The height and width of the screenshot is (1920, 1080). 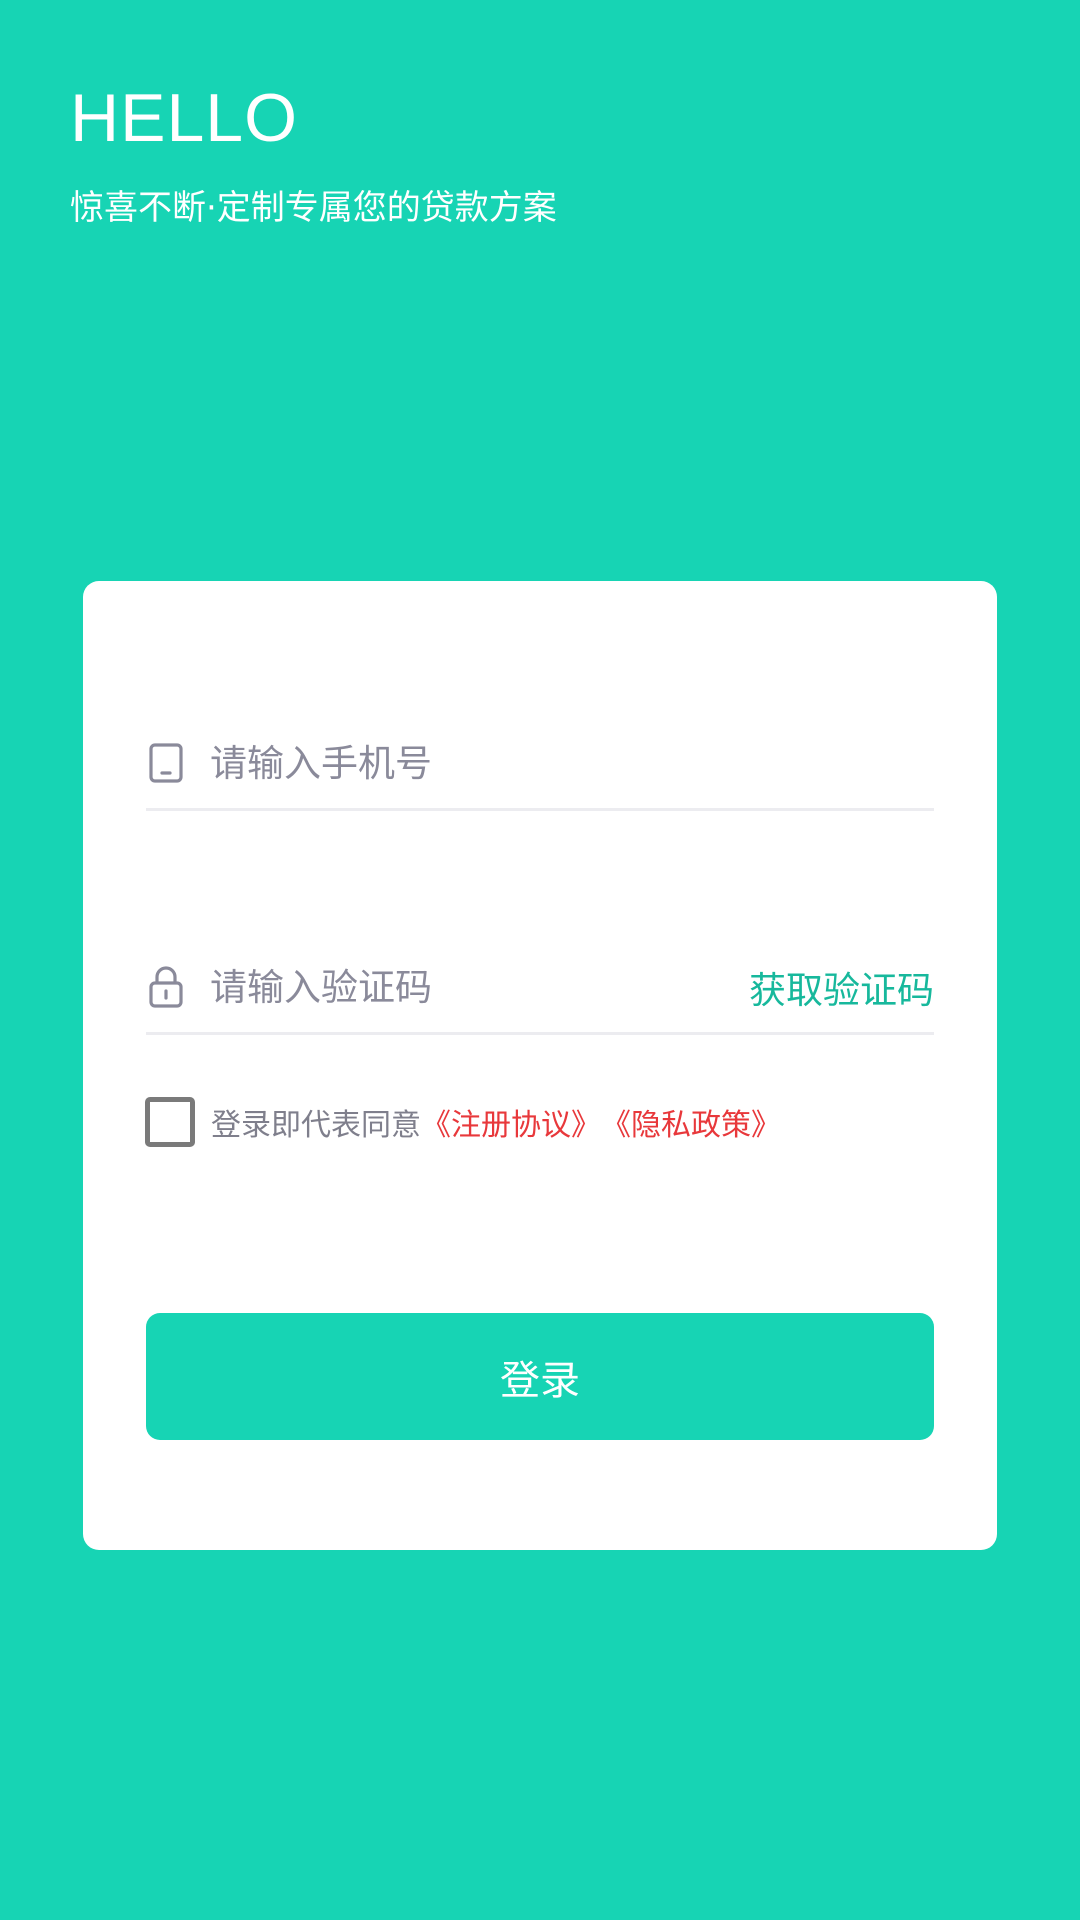 I want to click on code-field: 获取验证码, so click(x=540, y=988).